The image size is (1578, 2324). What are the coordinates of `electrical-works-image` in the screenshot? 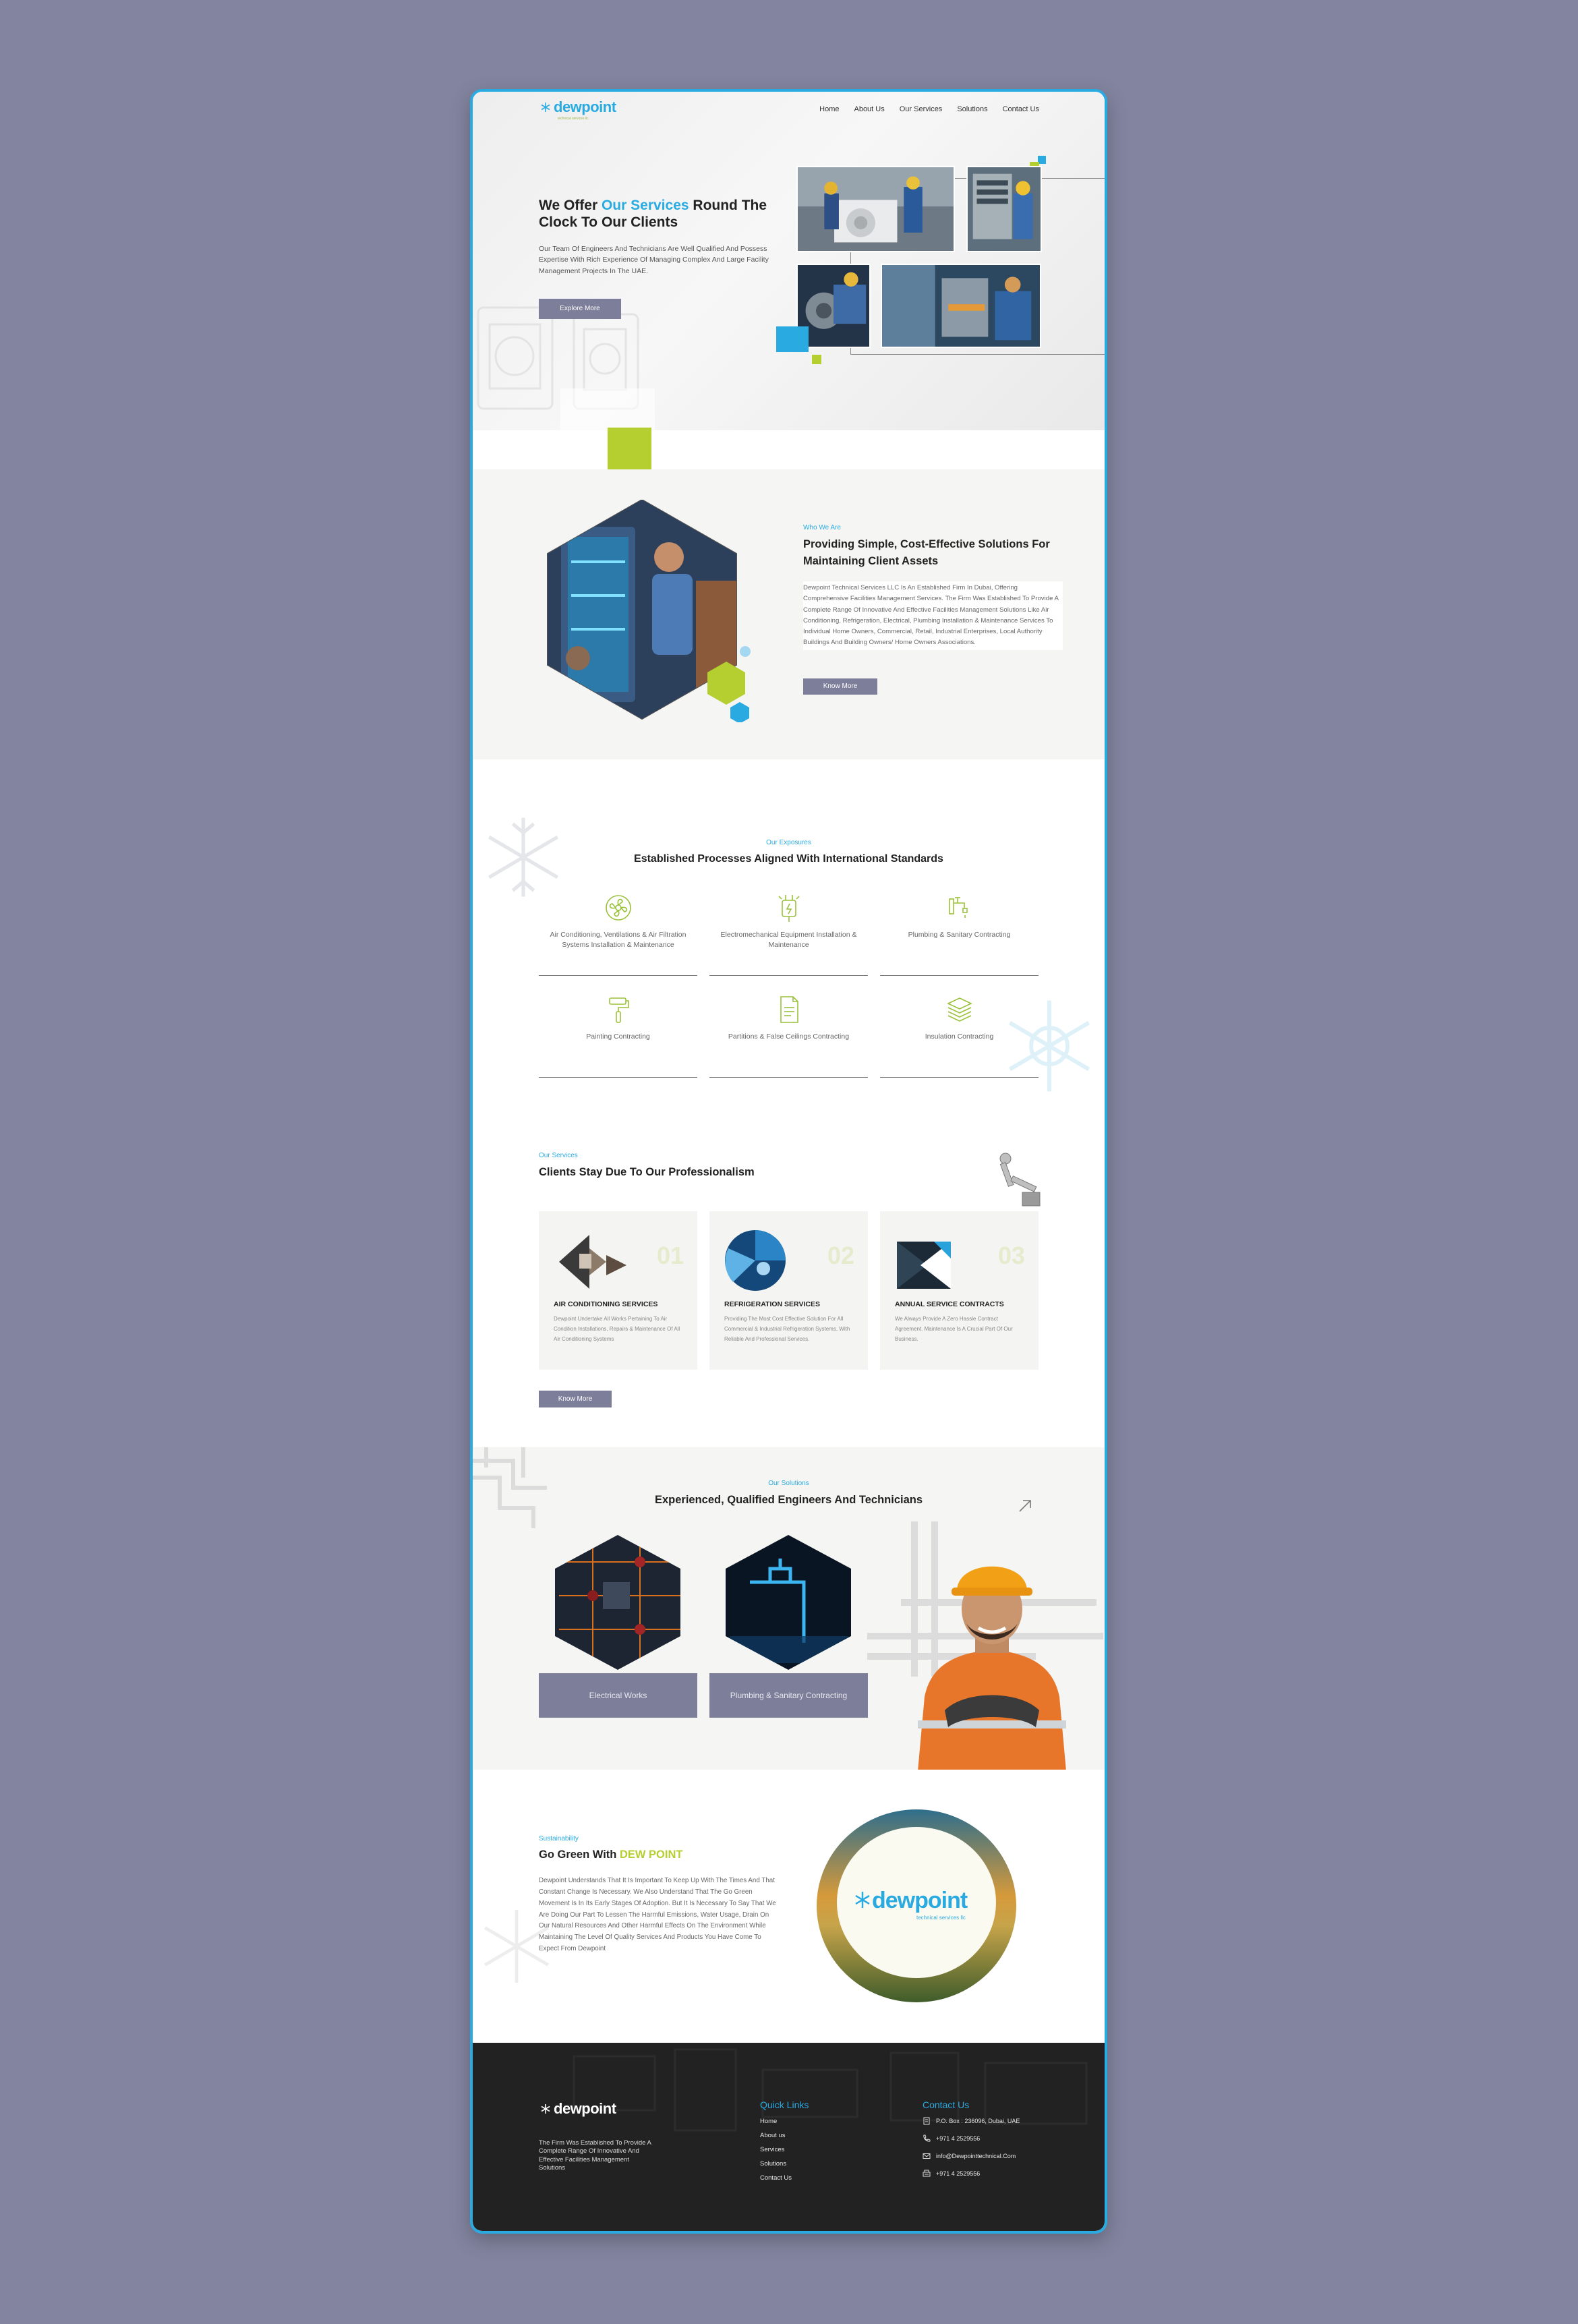 It's located at (618, 1602).